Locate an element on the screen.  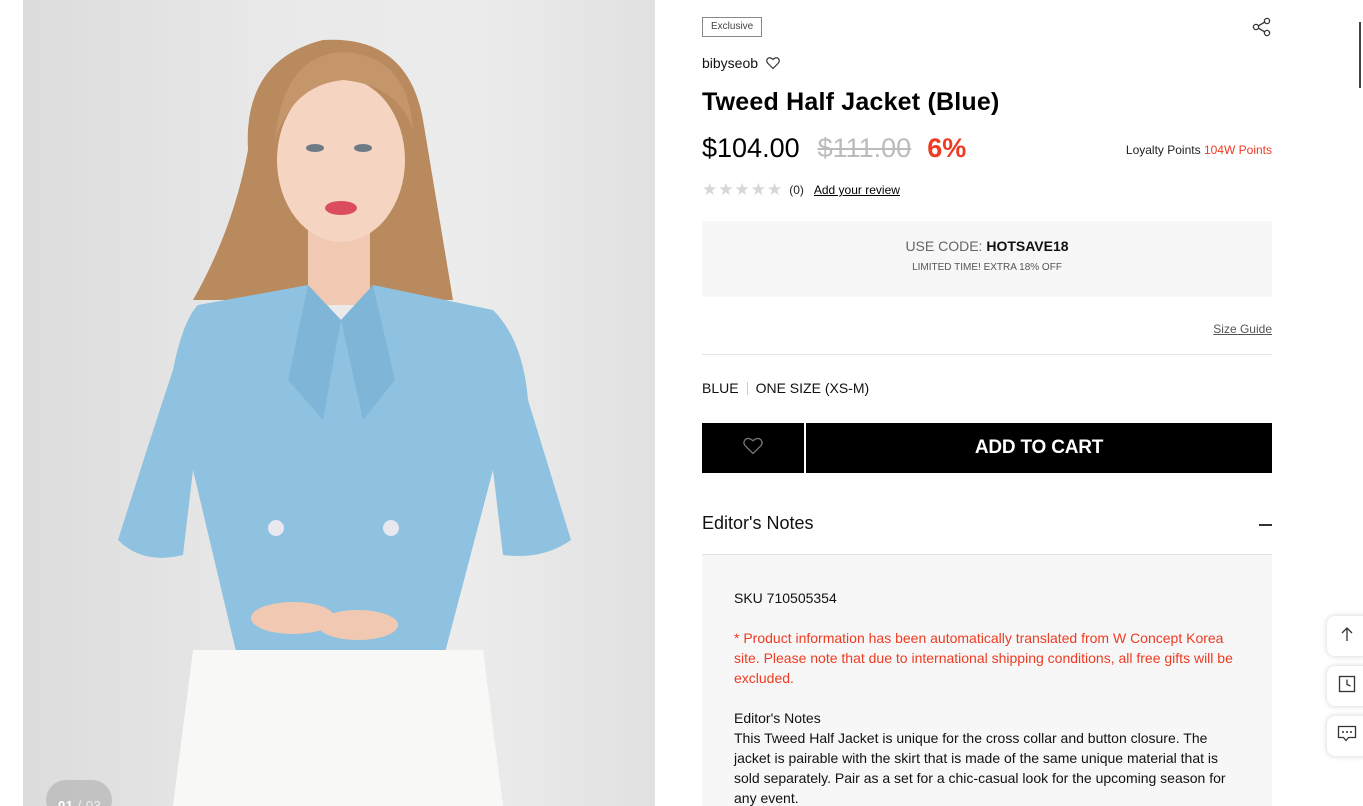
product-title: Tweed Half Jacket (Blue) is located at coordinates (851, 102).